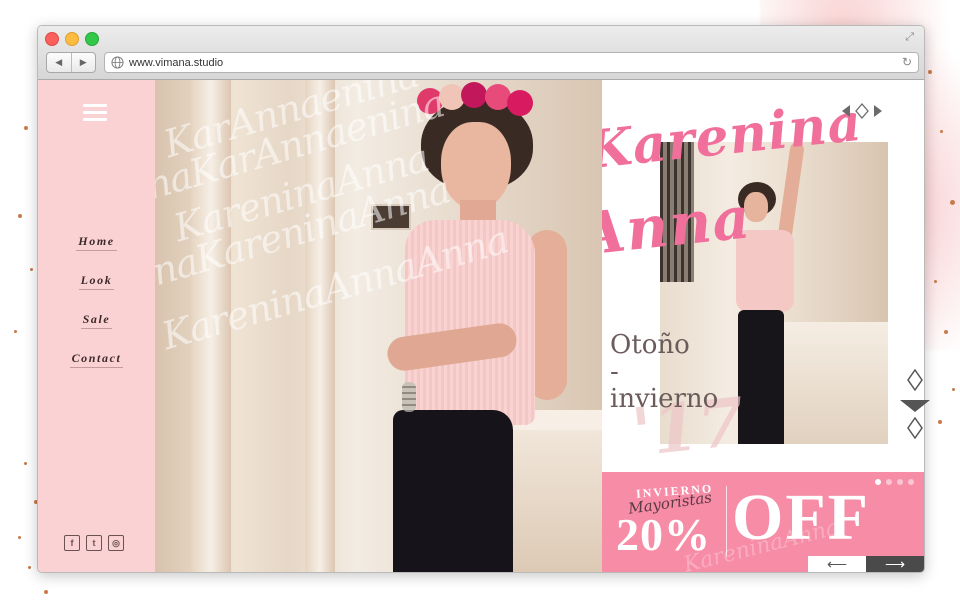  Describe the element at coordinates (83, 62) in the screenshot. I see `forward-button: ▶` at that location.